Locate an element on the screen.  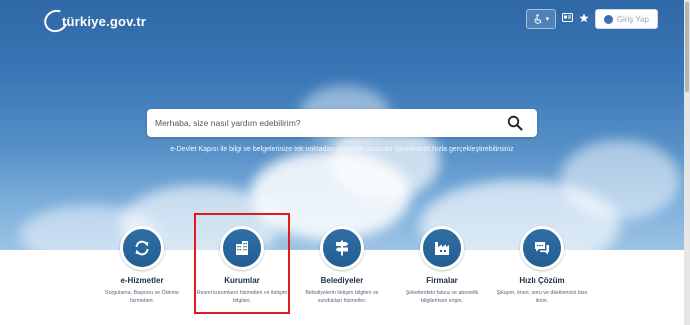
accessibility-caret-icon: ▾ is located at coordinates (547, 19).